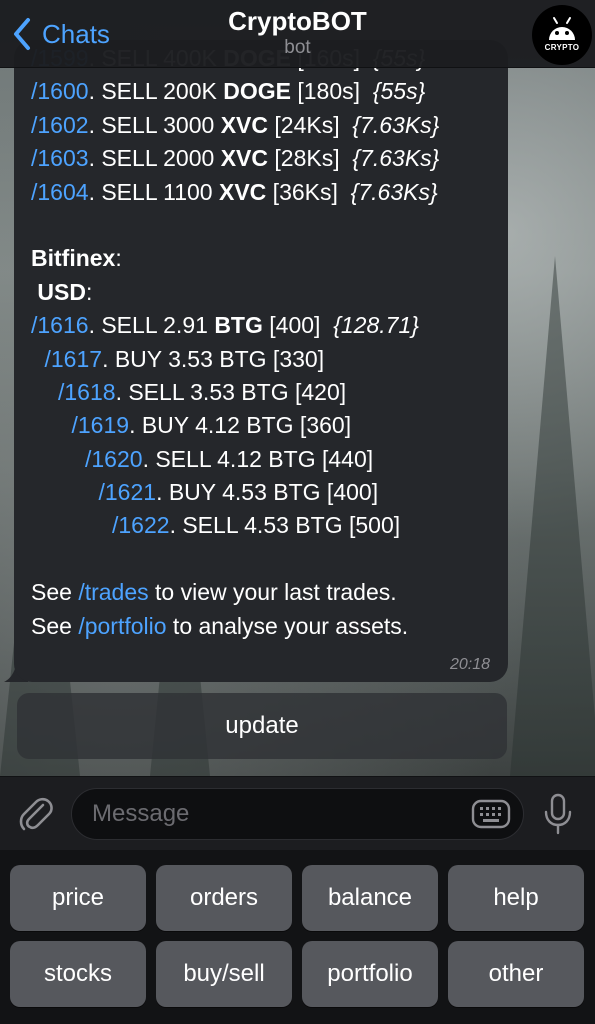 The image size is (595, 1024). Describe the element at coordinates (156, 91) in the screenshot. I see `message-text-segment: . SELL 200K` at that location.